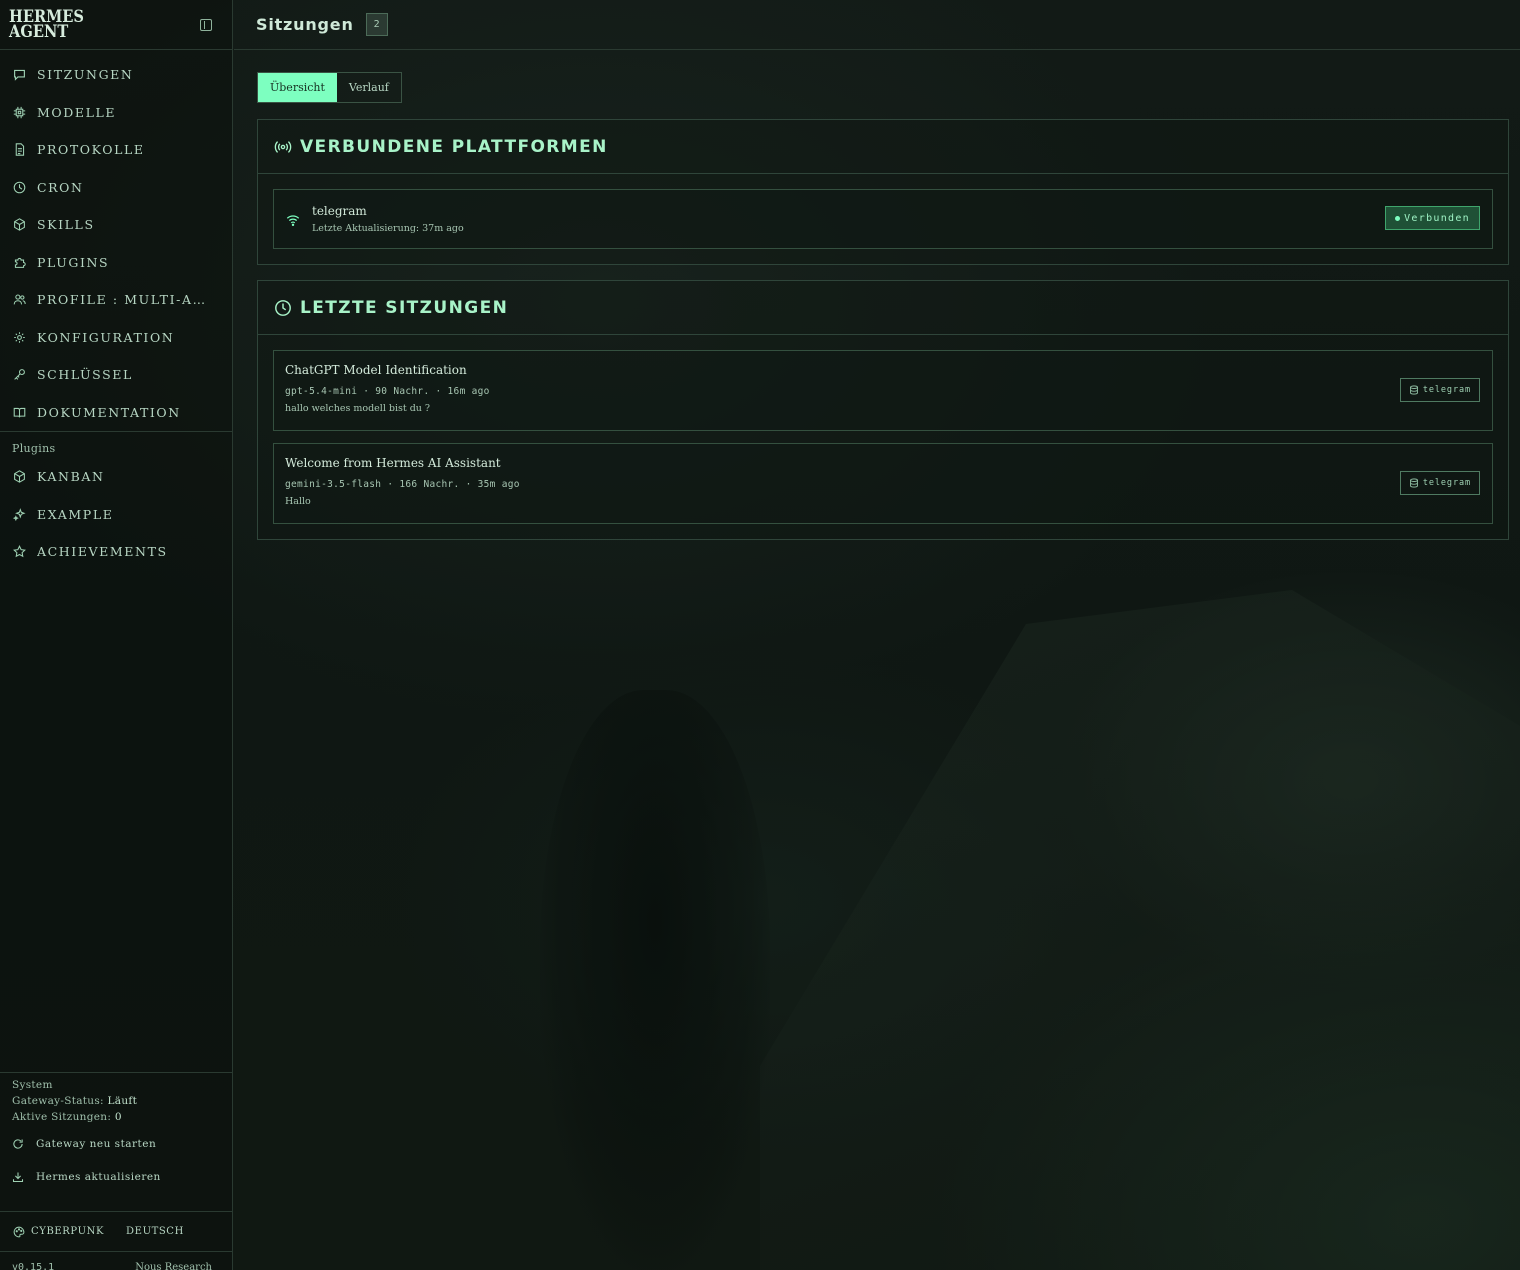 This screenshot has width=1520, height=1270. I want to click on sidebar-item-kanban: KANBAN, so click(116, 477).